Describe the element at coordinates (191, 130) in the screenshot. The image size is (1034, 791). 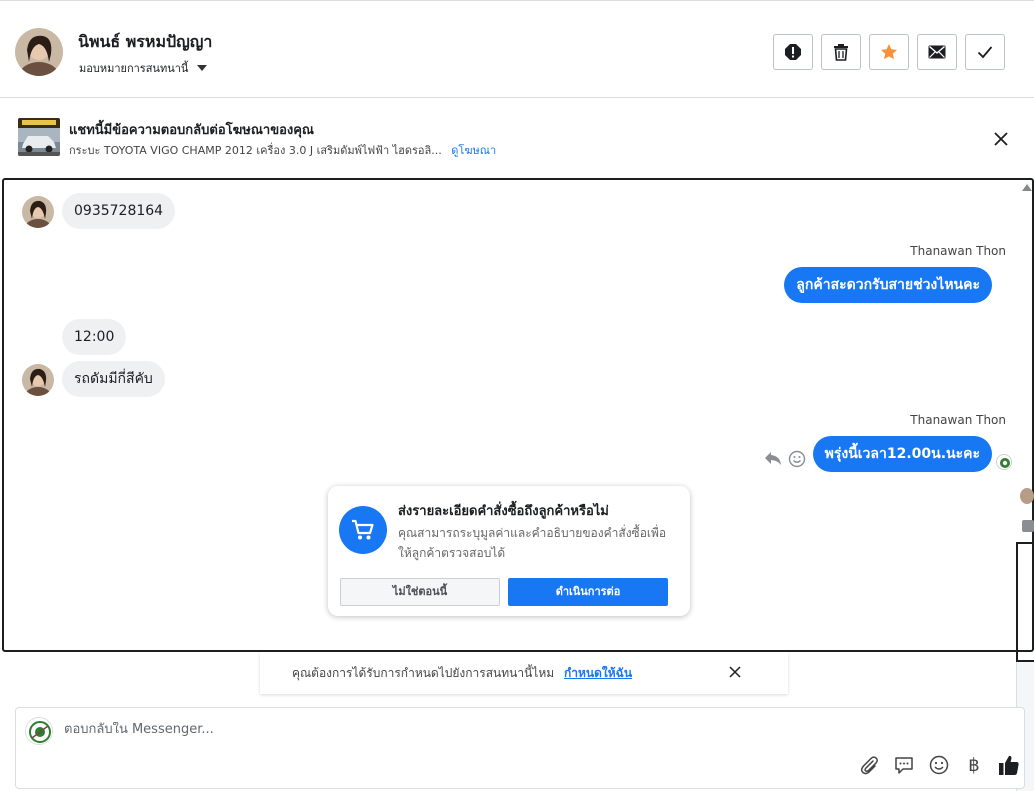
I see `ad-banner-title: แชทนี้มีข้อความตอบกลับต่อโฆษณาของคุณ` at that location.